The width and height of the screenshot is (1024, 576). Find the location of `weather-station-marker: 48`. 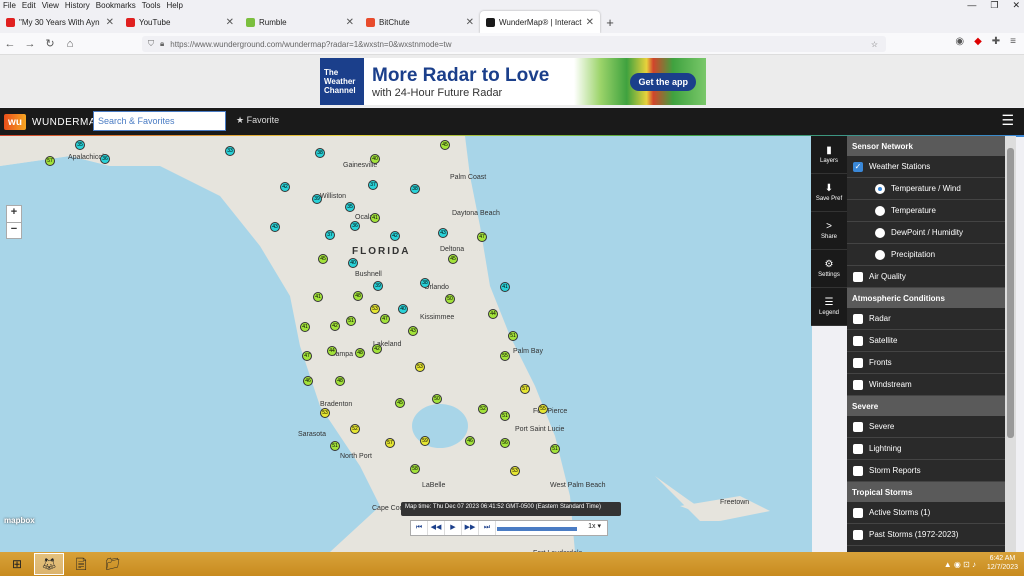

weather-station-marker: 48 is located at coordinates (340, 381).